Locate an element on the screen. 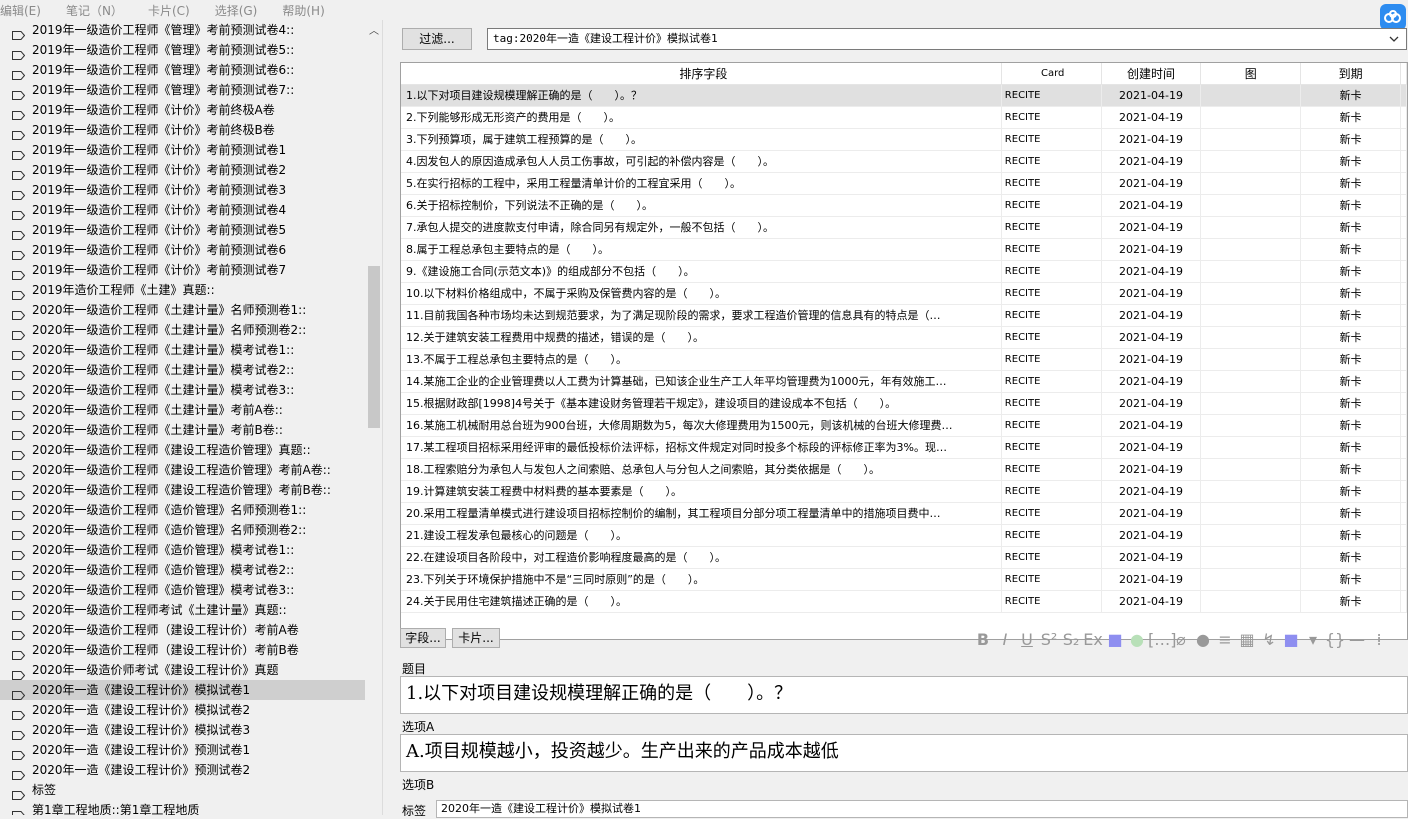 This screenshot has height=819, width=1408. menu-item: 卡片(C) is located at coordinates (173, 10).